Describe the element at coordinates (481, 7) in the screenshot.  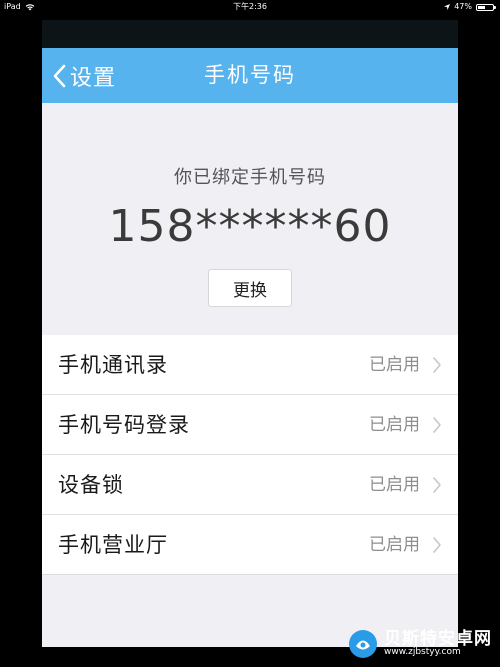
I see `battery-level` at that location.